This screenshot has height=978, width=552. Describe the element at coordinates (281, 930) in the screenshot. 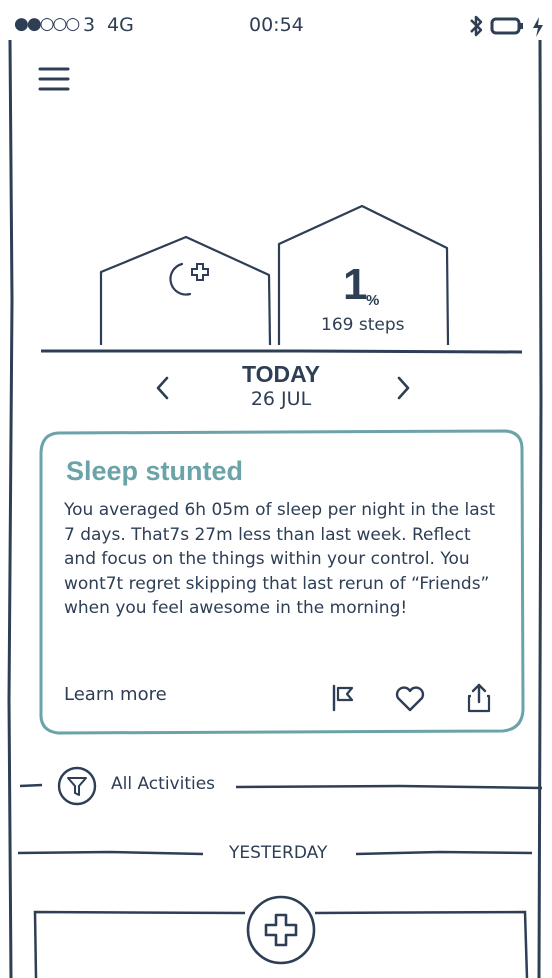

I see `plus-icon` at that location.